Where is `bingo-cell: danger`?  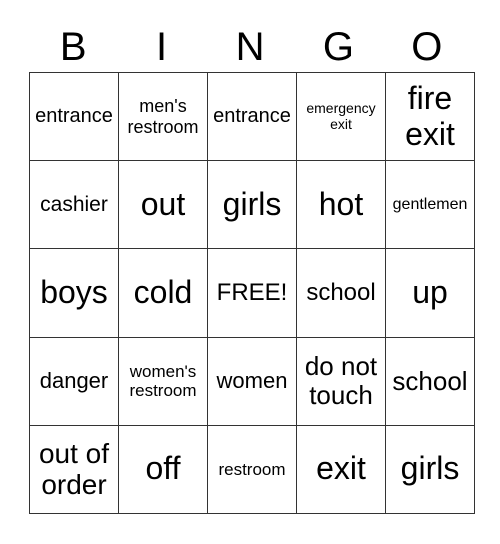
bingo-cell: danger is located at coordinates (74, 381).